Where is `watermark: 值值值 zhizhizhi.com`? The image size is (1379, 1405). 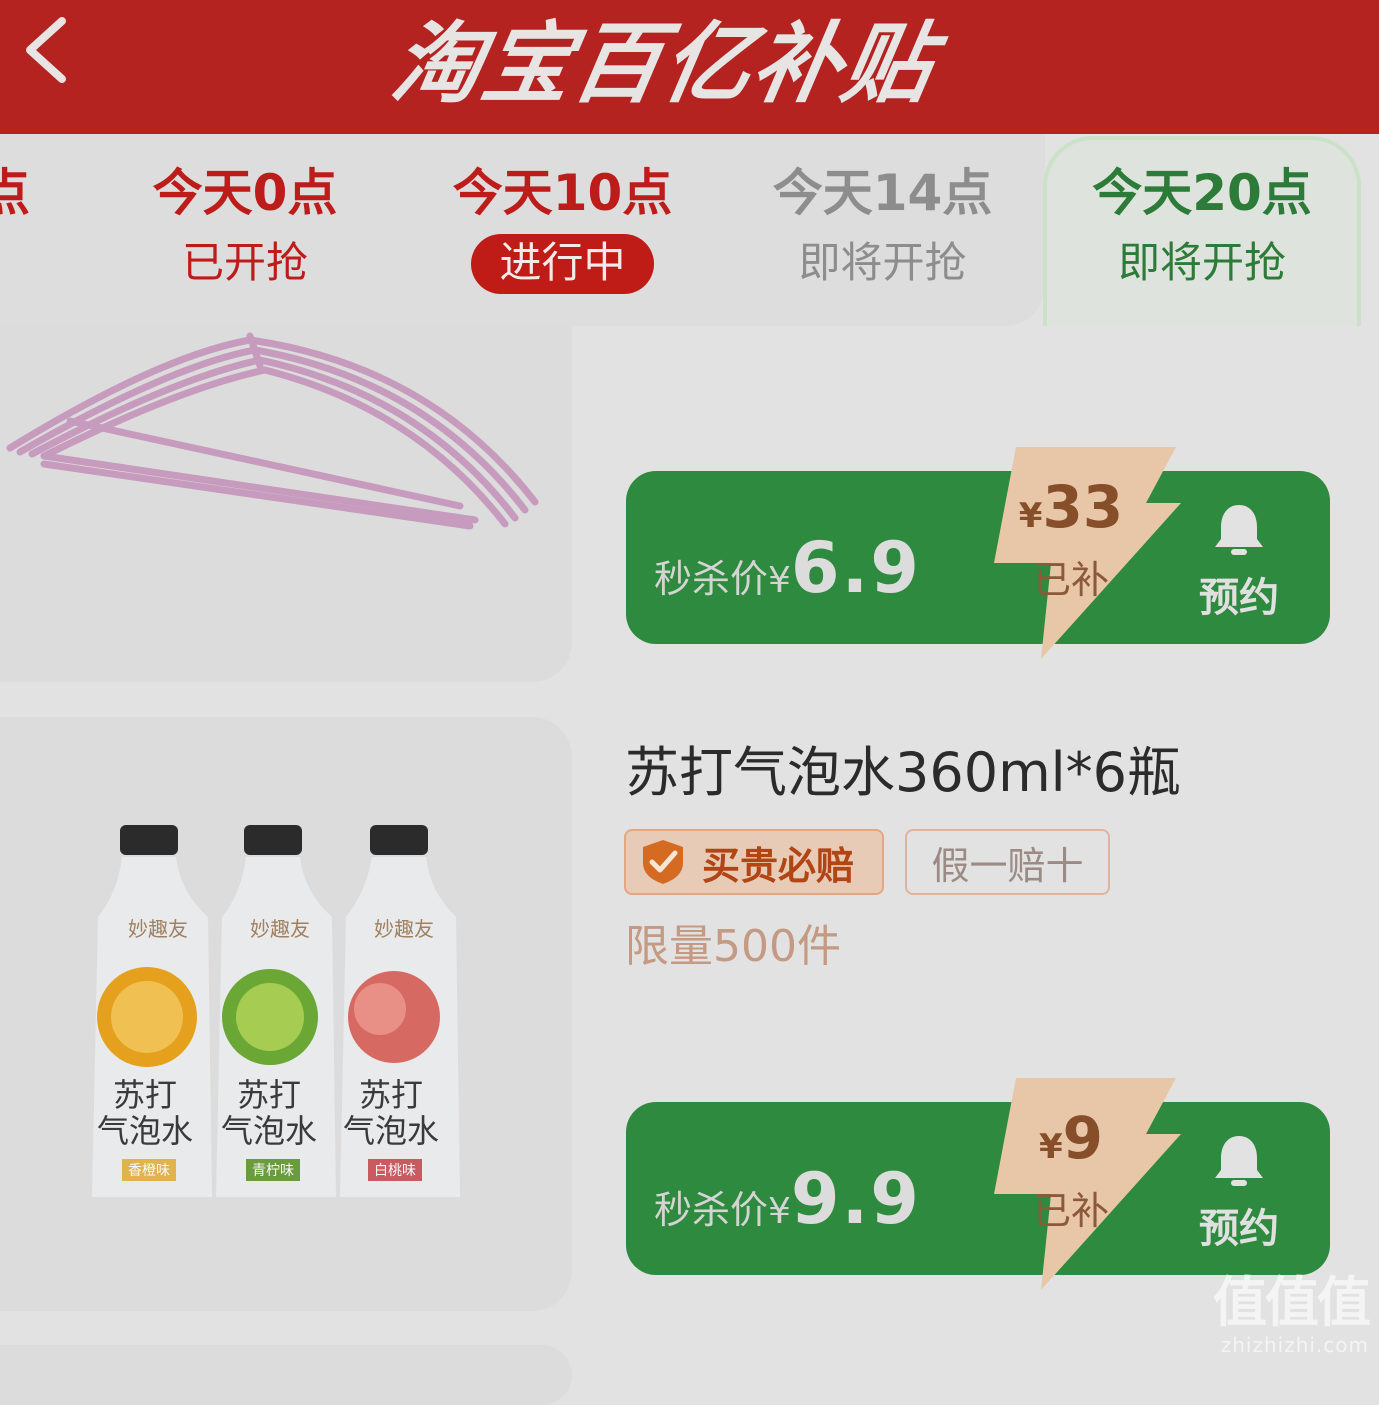
watermark: 值值值 zhizhizhi.com is located at coordinates (1292, 1314).